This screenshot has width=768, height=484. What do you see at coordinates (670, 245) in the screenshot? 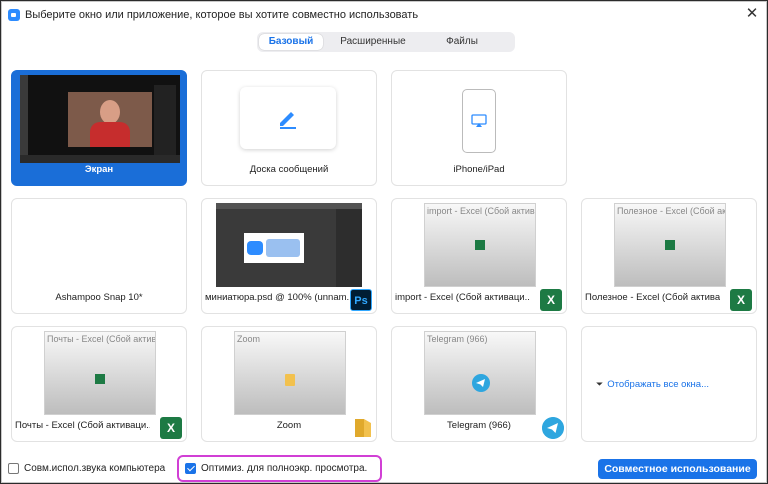
I see `excel-thumbnail: Полезное - Excel (Сбой актив` at bounding box center [670, 245].